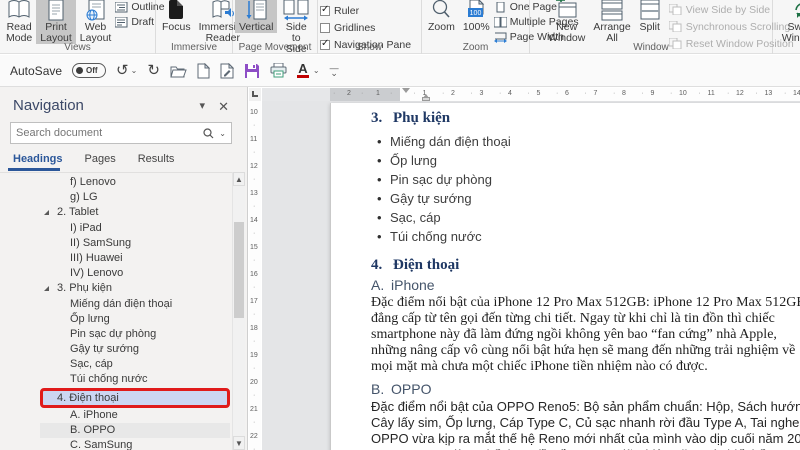 The width and height of the screenshot is (800, 450). Describe the element at coordinates (135, 334) in the screenshot. I see `nav-heading-item: Pin sạc dự phòng` at that location.